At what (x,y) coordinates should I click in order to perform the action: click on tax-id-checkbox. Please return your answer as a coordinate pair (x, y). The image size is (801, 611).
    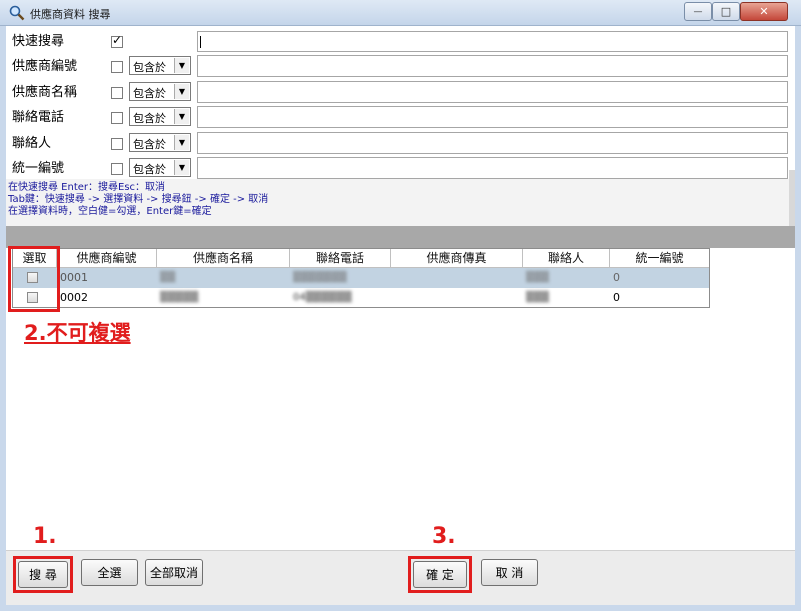
    Looking at the image, I should click on (117, 169).